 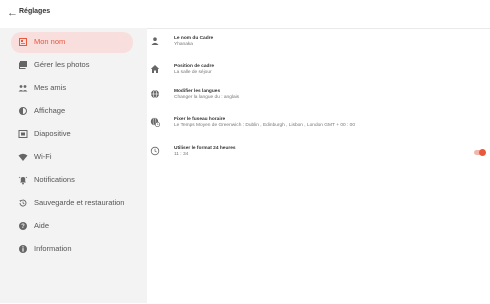 What do you see at coordinates (155, 94) in the screenshot?
I see `globe-icon` at bounding box center [155, 94].